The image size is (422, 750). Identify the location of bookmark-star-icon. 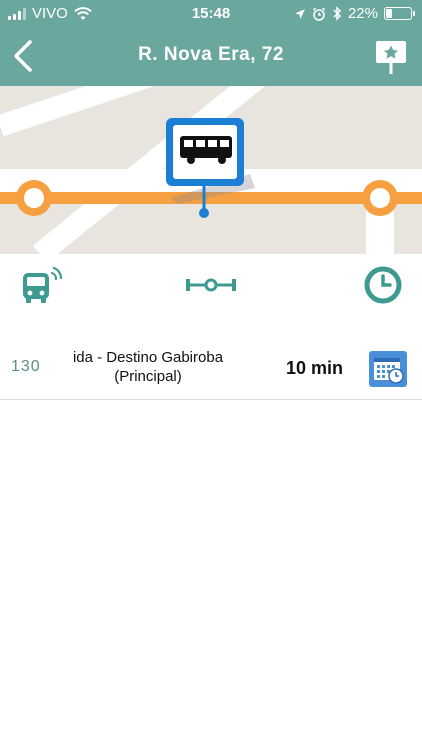
(391, 57).